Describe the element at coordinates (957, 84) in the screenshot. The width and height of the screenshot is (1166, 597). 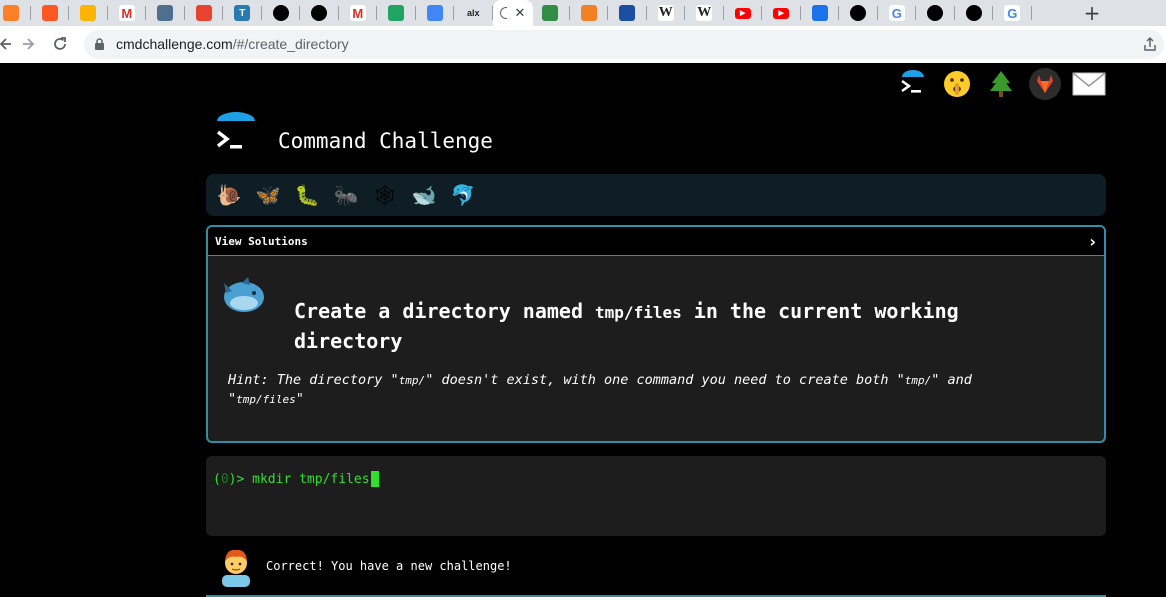
I see `shushing-face-icon` at that location.